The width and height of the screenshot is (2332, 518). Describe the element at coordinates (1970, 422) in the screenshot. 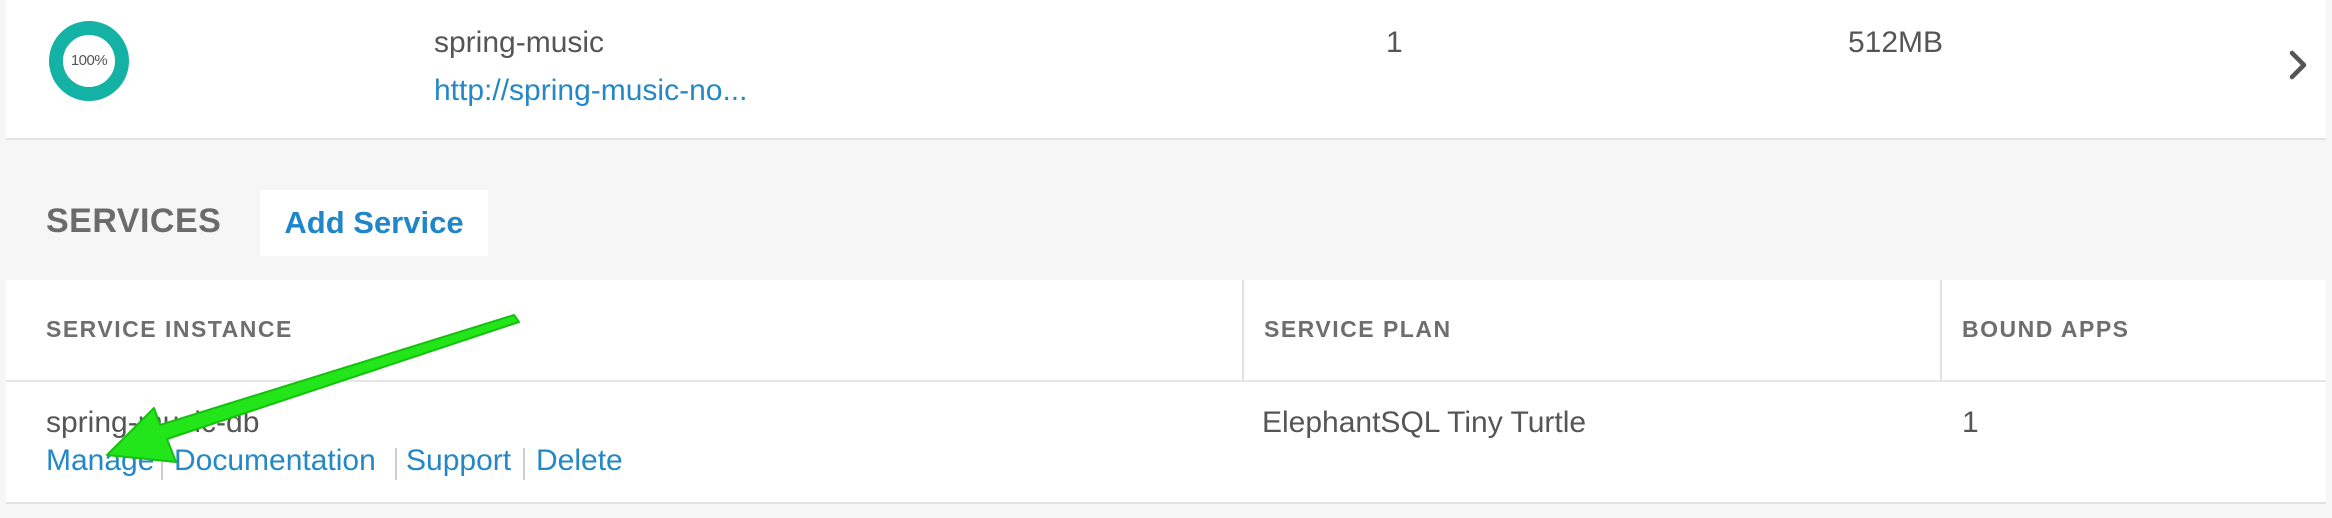

I see `bound-apps-count: 1` at that location.